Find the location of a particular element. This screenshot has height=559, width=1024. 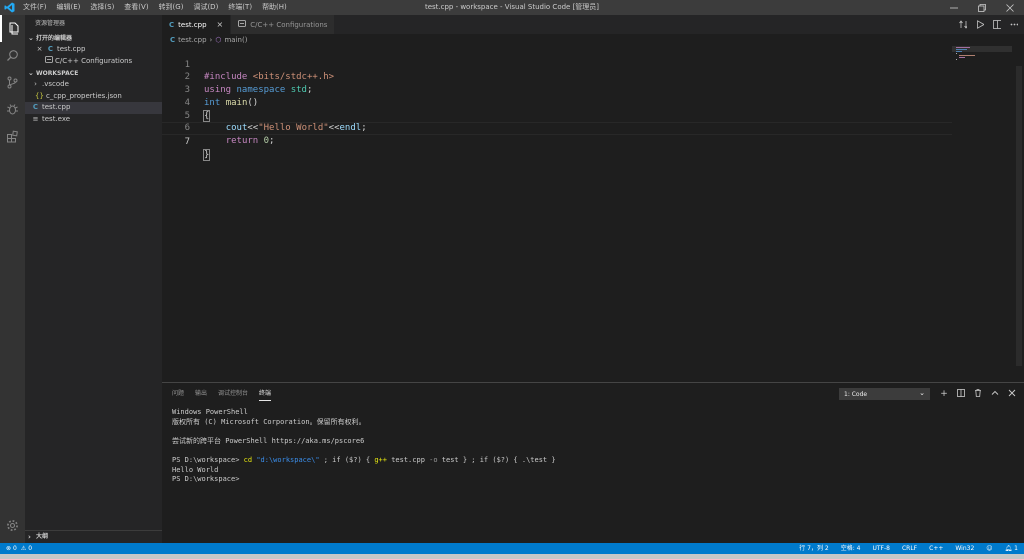

breadcrumb-symbol: main() is located at coordinates (235, 40).